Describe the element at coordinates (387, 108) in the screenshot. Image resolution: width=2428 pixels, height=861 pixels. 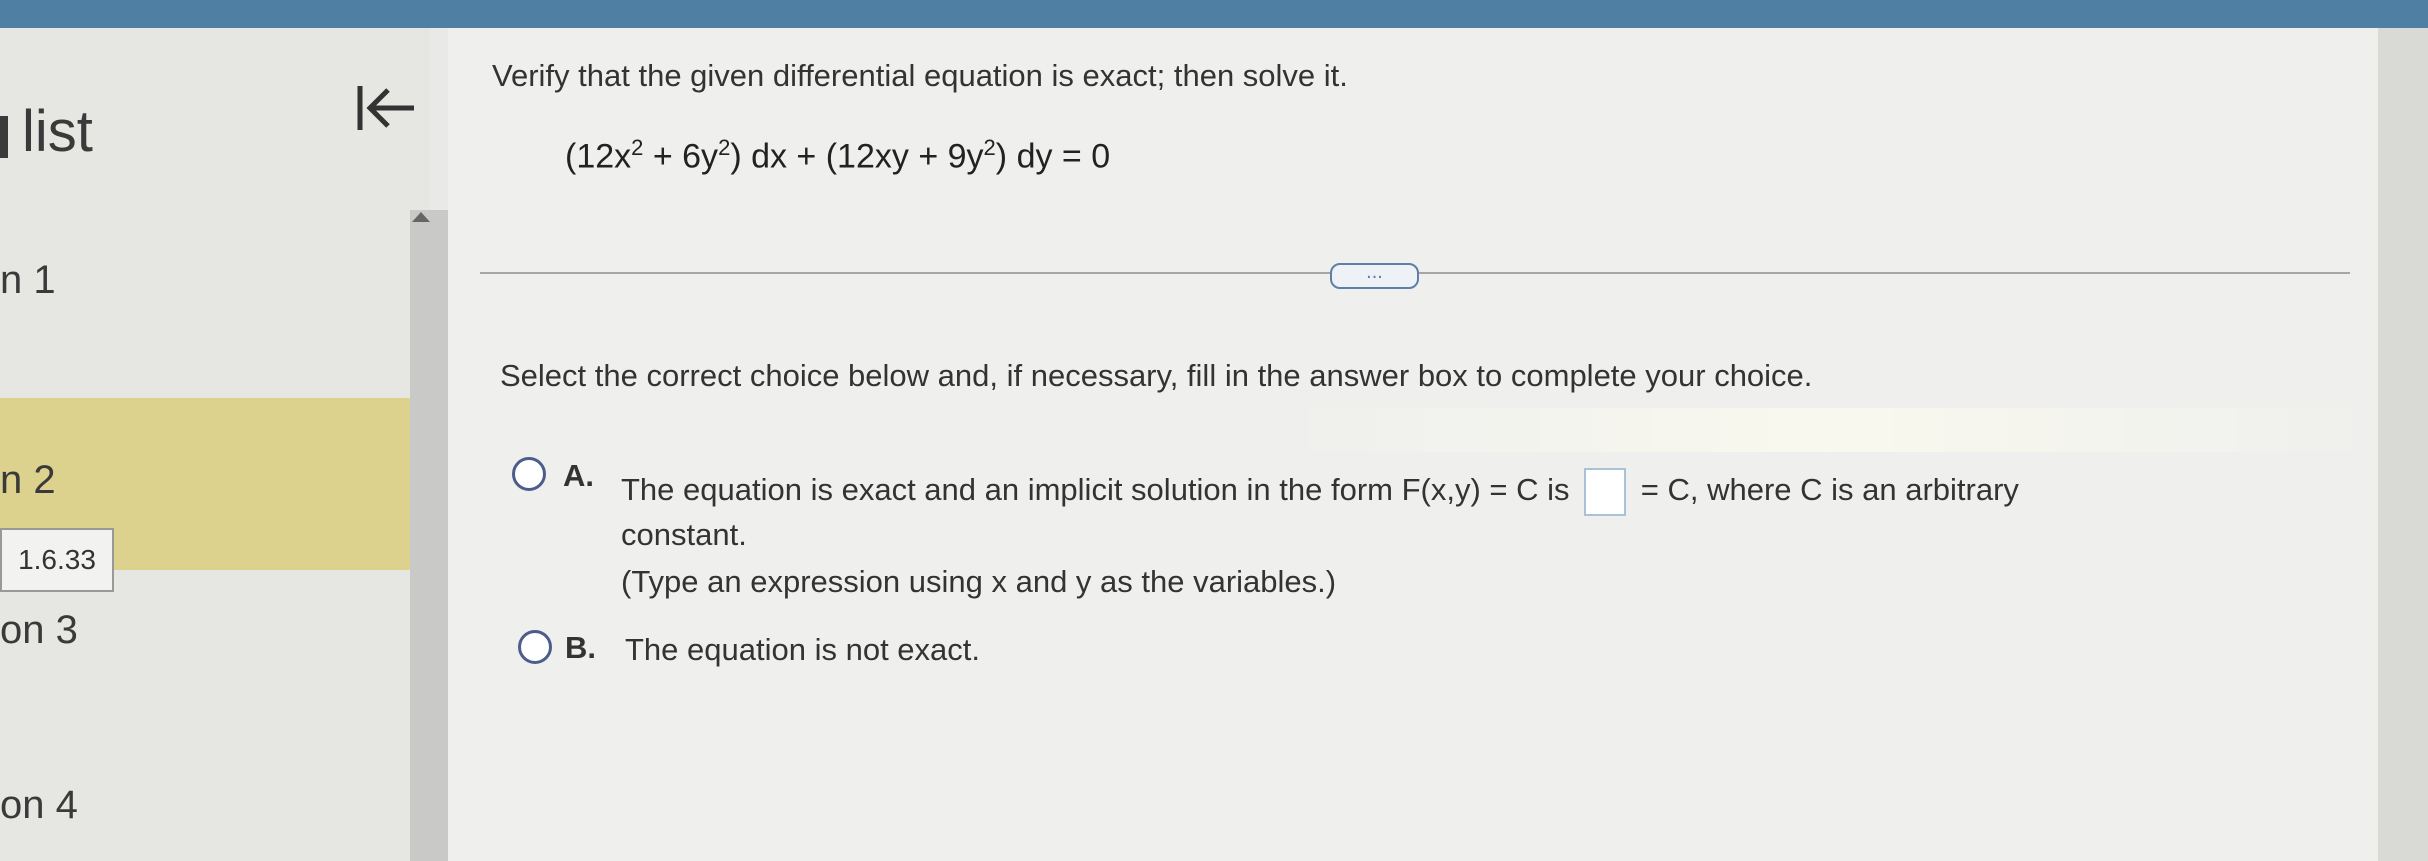
I see `collapse-sidebar-icon` at that location.